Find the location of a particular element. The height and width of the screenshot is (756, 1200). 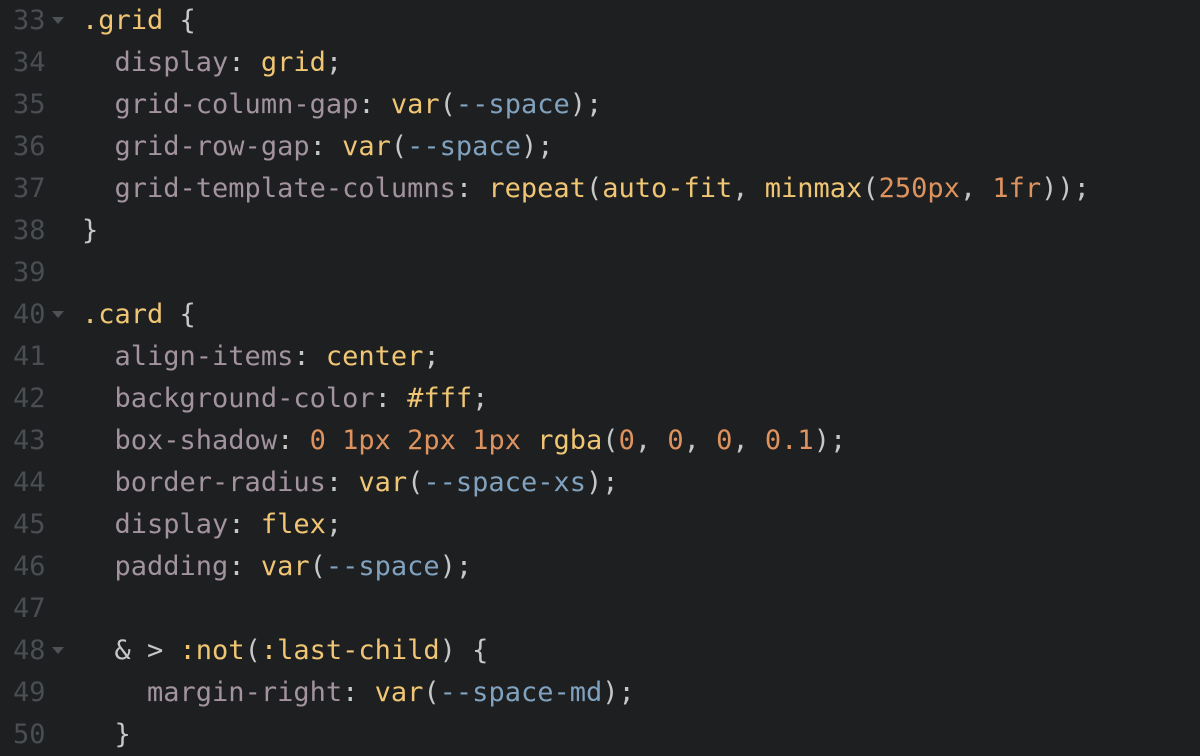

code-line: 36 grid-row-gap: var(--space); is located at coordinates (600, 147).